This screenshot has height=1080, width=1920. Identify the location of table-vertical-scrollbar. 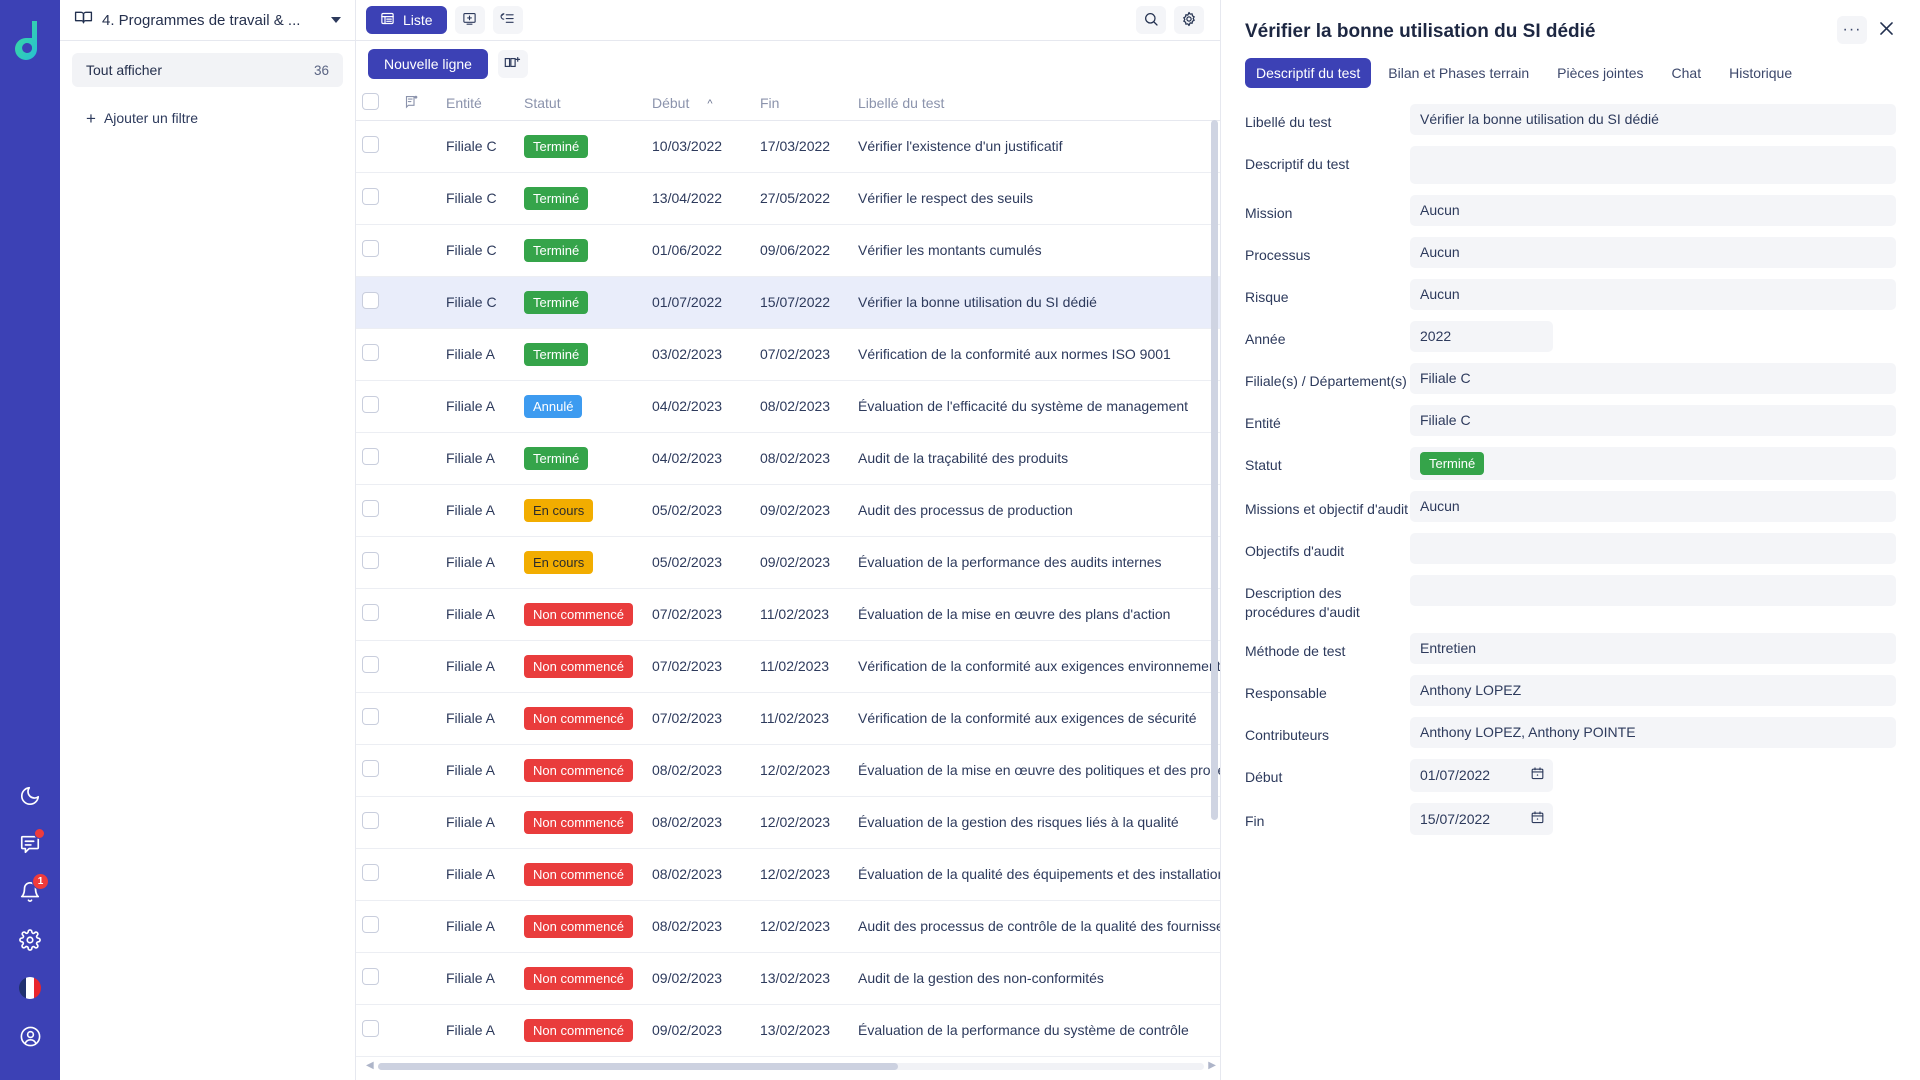
(1214, 587).